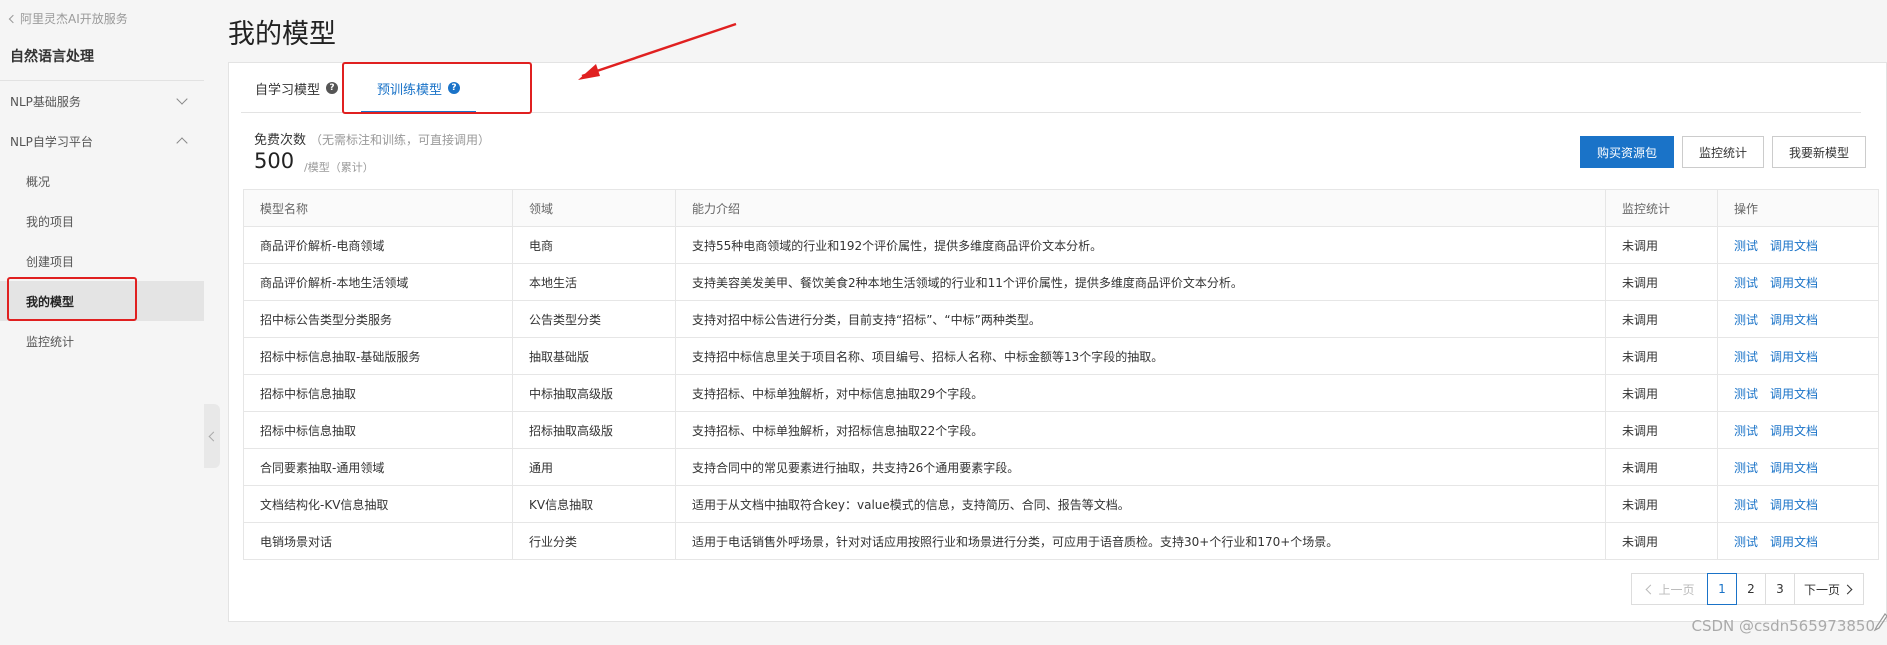 This screenshot has height=645, width=1887. What do you see at coordinates (74, 19) in the screenshot?
I see `back-link-label: 阿里灵杰AI开放服务` at bounding box center [74, 19].